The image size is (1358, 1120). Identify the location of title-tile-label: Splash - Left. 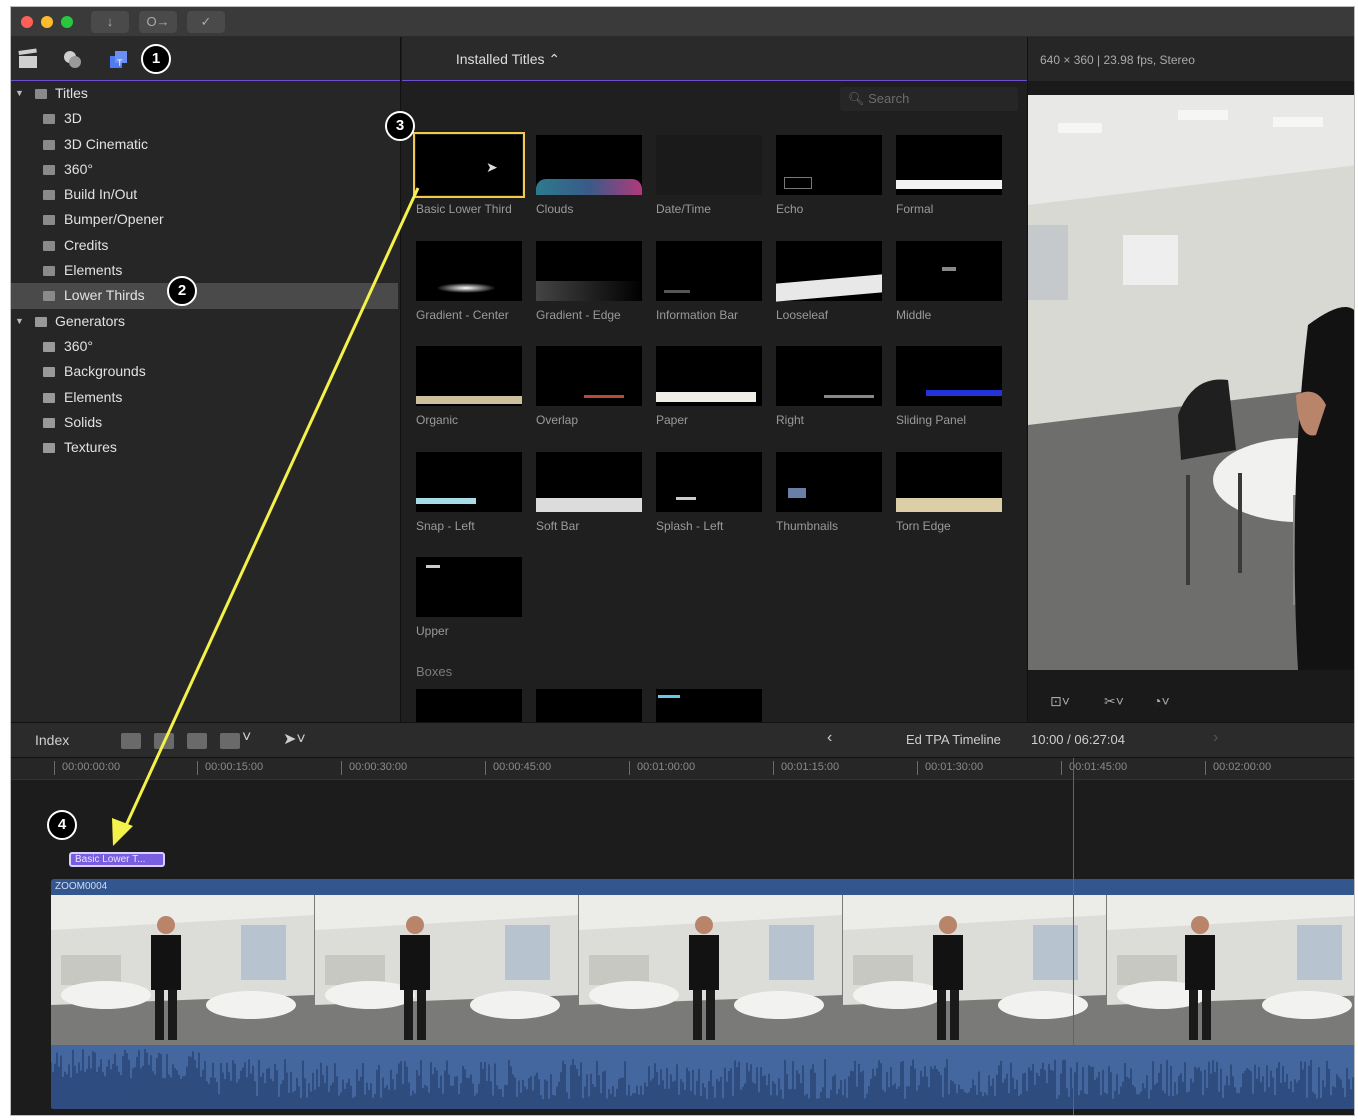
(690, 525).